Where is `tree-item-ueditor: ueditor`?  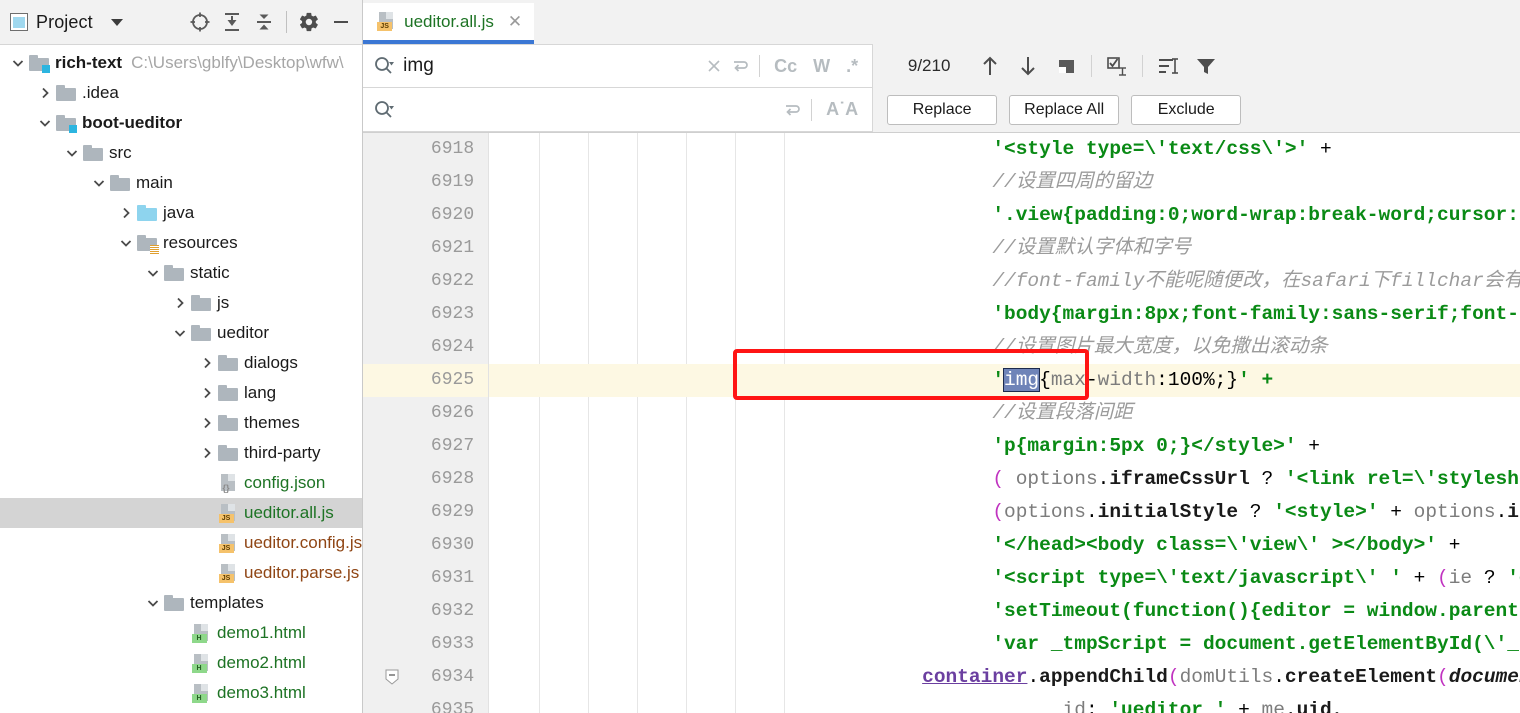
tree-item-ueditor: ueditor is located at coordinates (181, 333).